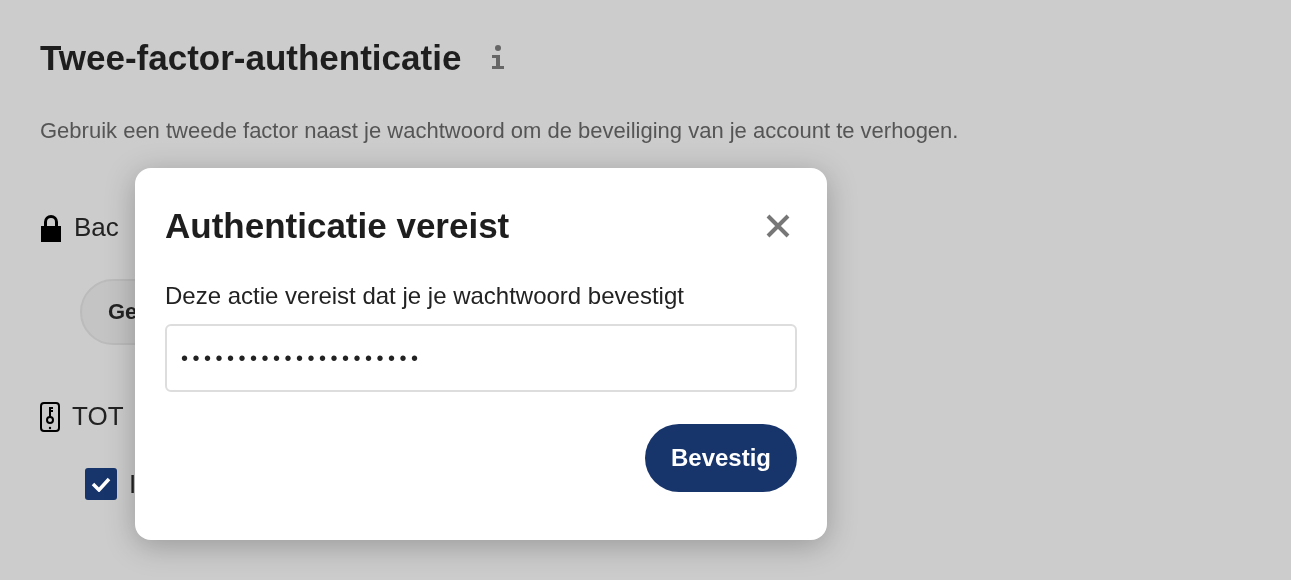  Describe the element at coordinates (133, 484) in the screenshot. I see `checkbox-label: I` at that location.